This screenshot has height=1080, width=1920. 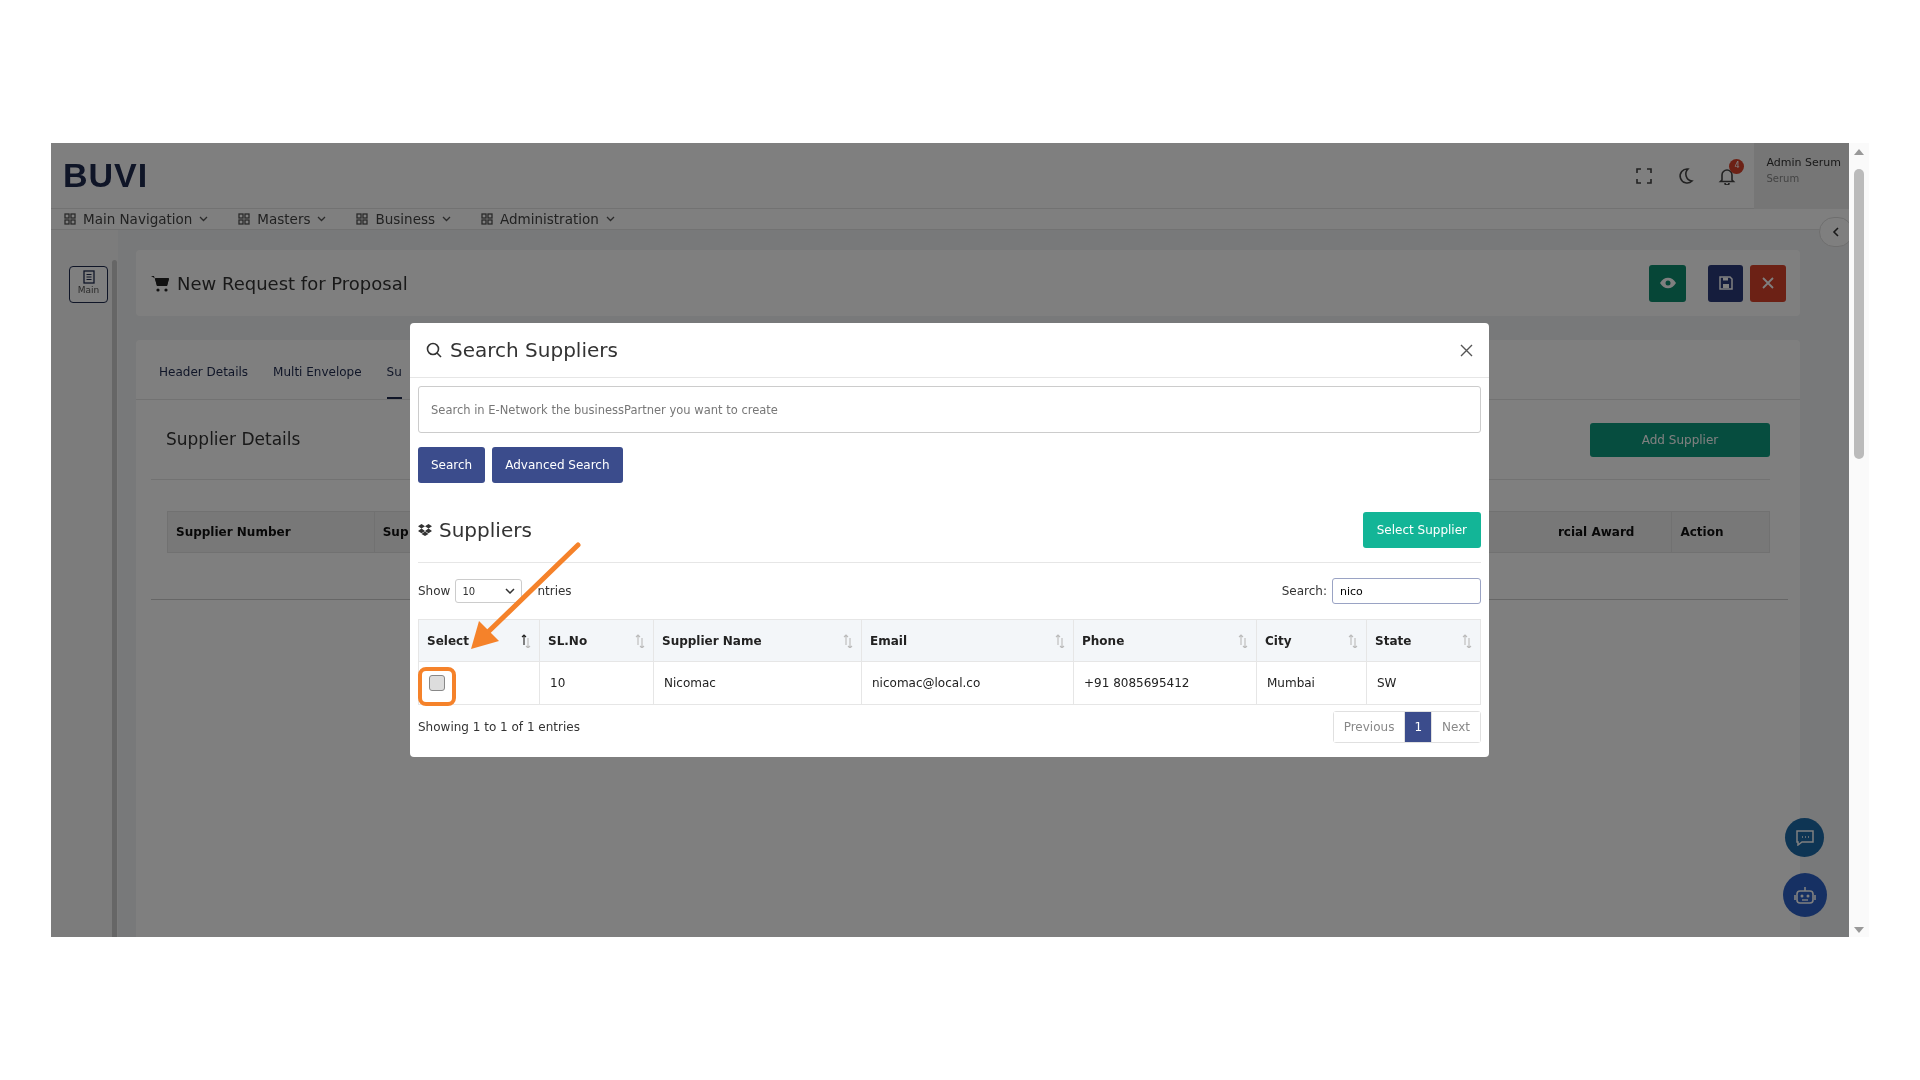 What do you see at coordinates (1804, 837) in the screenshot?
I see `chat-icon` at bounding box center [1804, 837].